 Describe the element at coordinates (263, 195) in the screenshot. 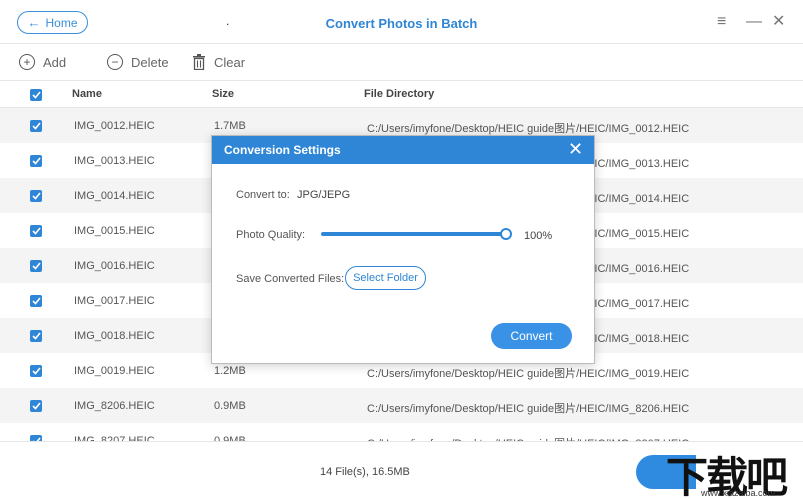

I see `convert-to-label: Convert to:` at that location.